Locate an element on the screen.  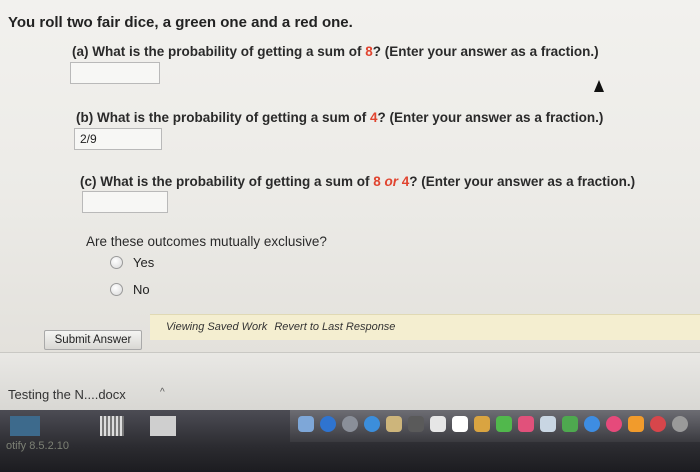
chevron-up-icon: ^ is located at coordinates (162, 392).